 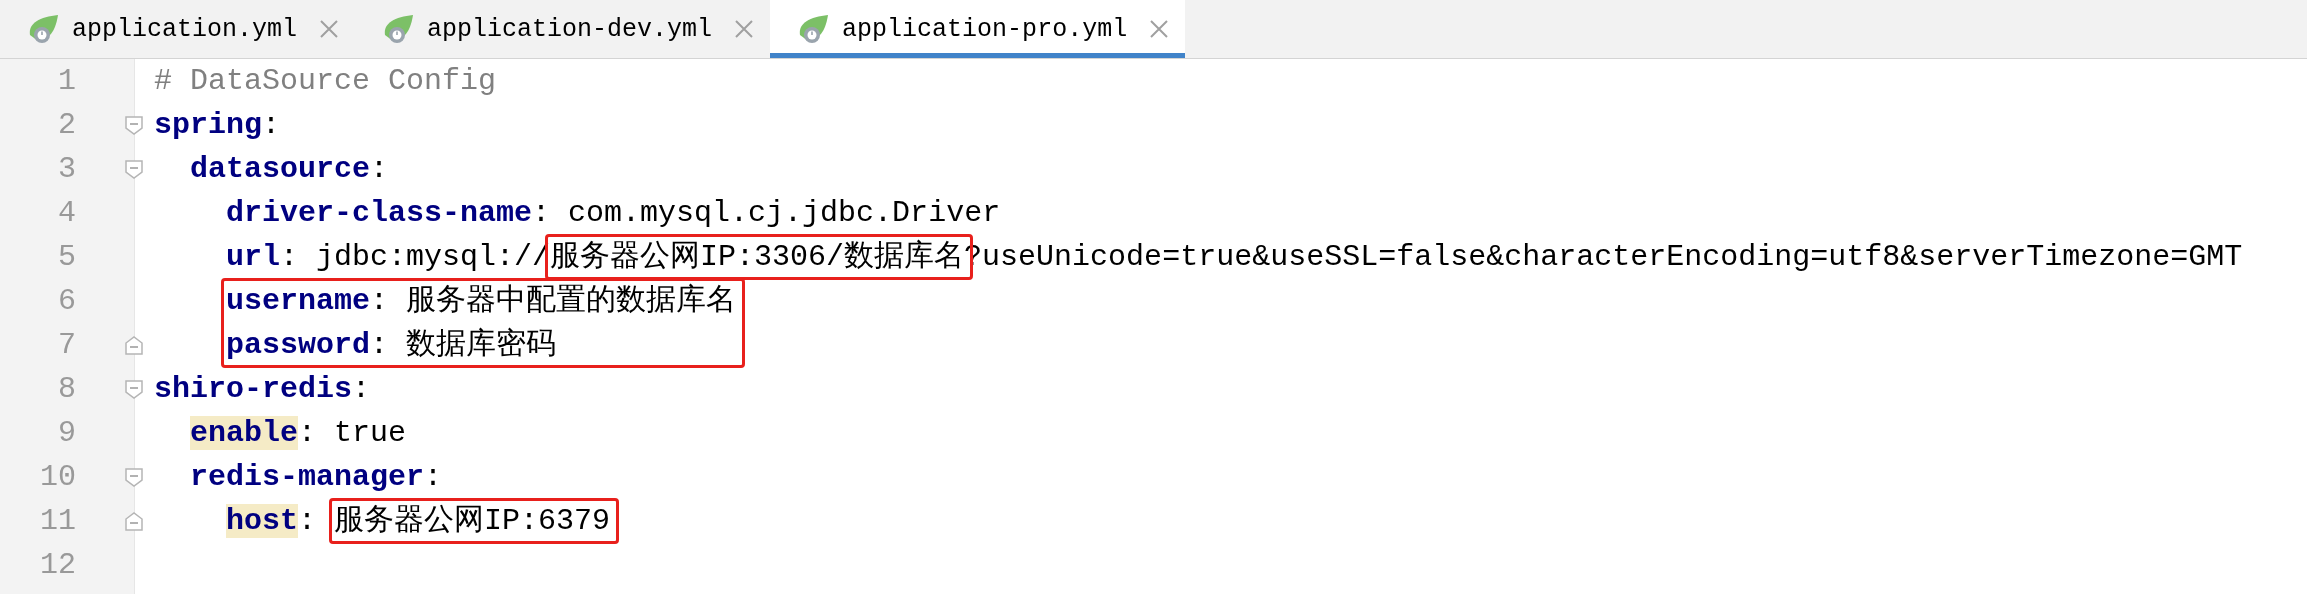 I want to click on code-text: 服务器公网IP:6379, so click(x=472, y=521).